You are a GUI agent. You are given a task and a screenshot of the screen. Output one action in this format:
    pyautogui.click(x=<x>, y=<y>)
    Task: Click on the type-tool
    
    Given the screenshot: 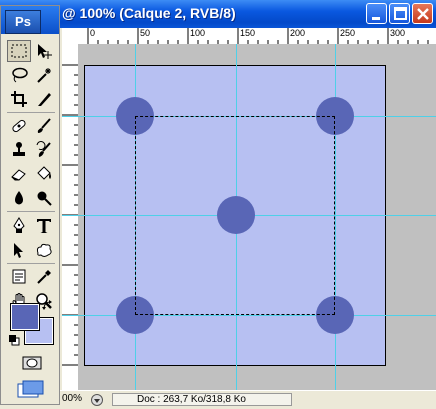 What is the action you would take?
    pyautogui.click(x=44, y=226)
    